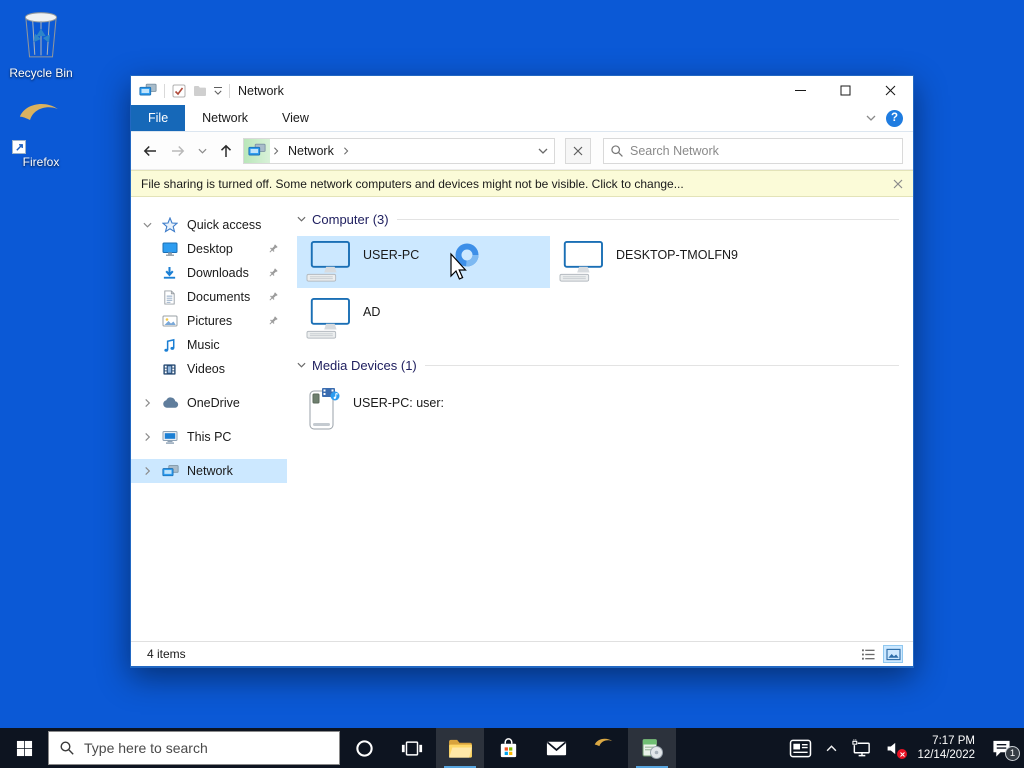 Image resolution: width=1024 pixels, height=768 pixels. Describe the element at coordinates (800, 90) in the screenshot. I see `minimize-button` at that location.